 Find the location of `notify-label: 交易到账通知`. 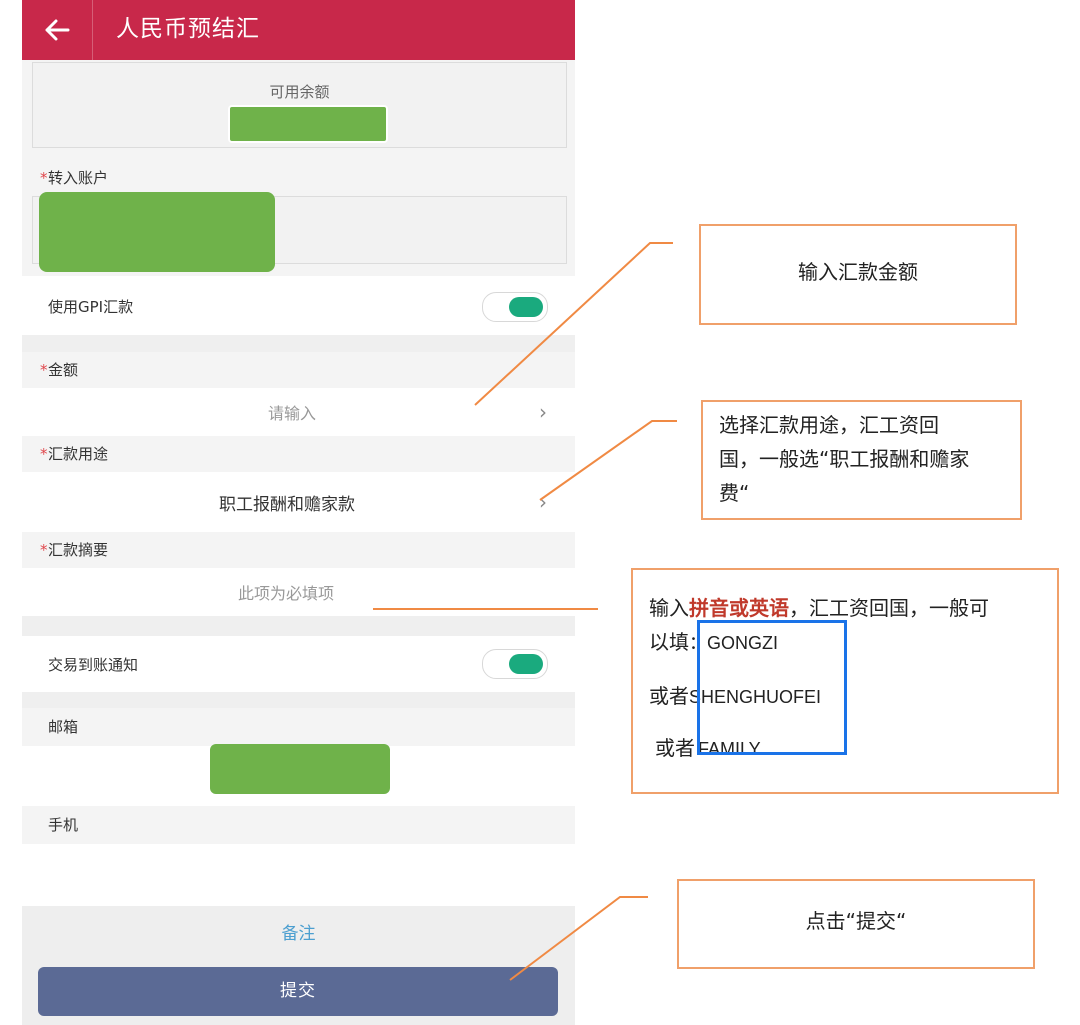

notify-label: 交易到账通知 is located at coordinates (93, 664).